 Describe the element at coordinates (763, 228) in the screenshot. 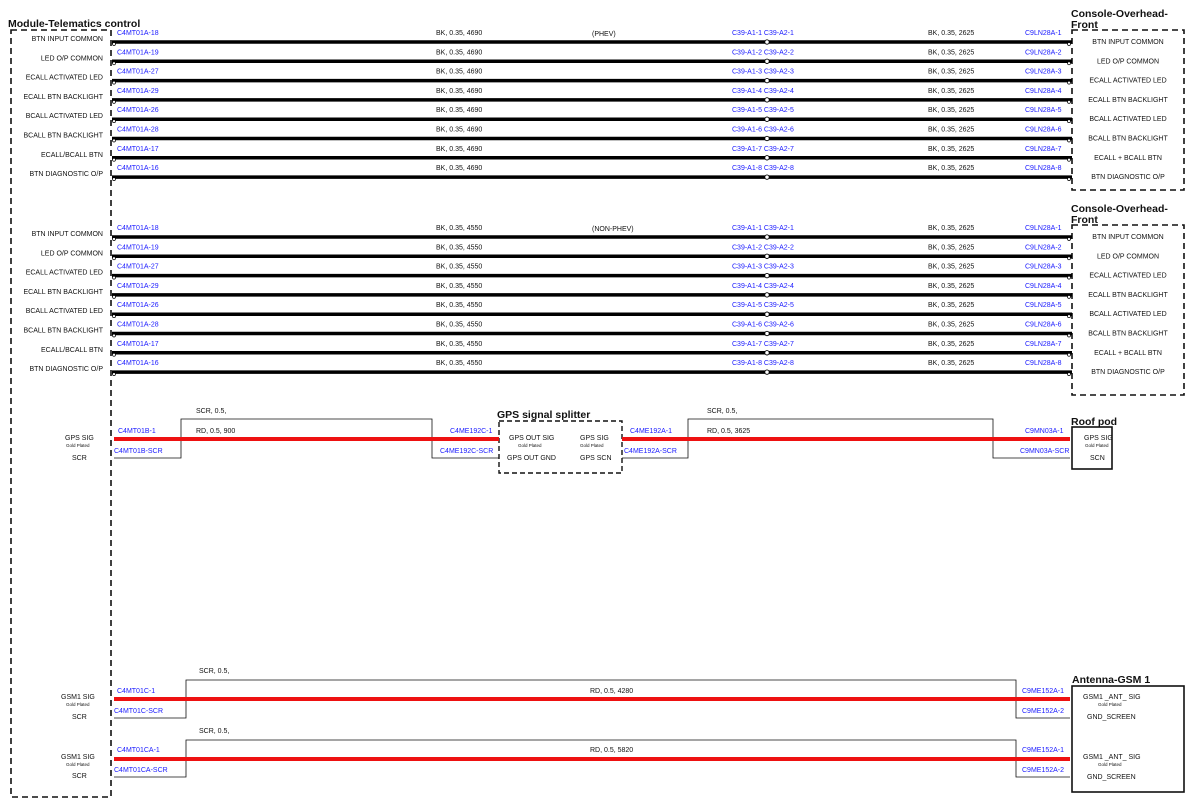

I see `nonphev-splice-label-1: C39-A1-1 C39-A2-1` at that location.